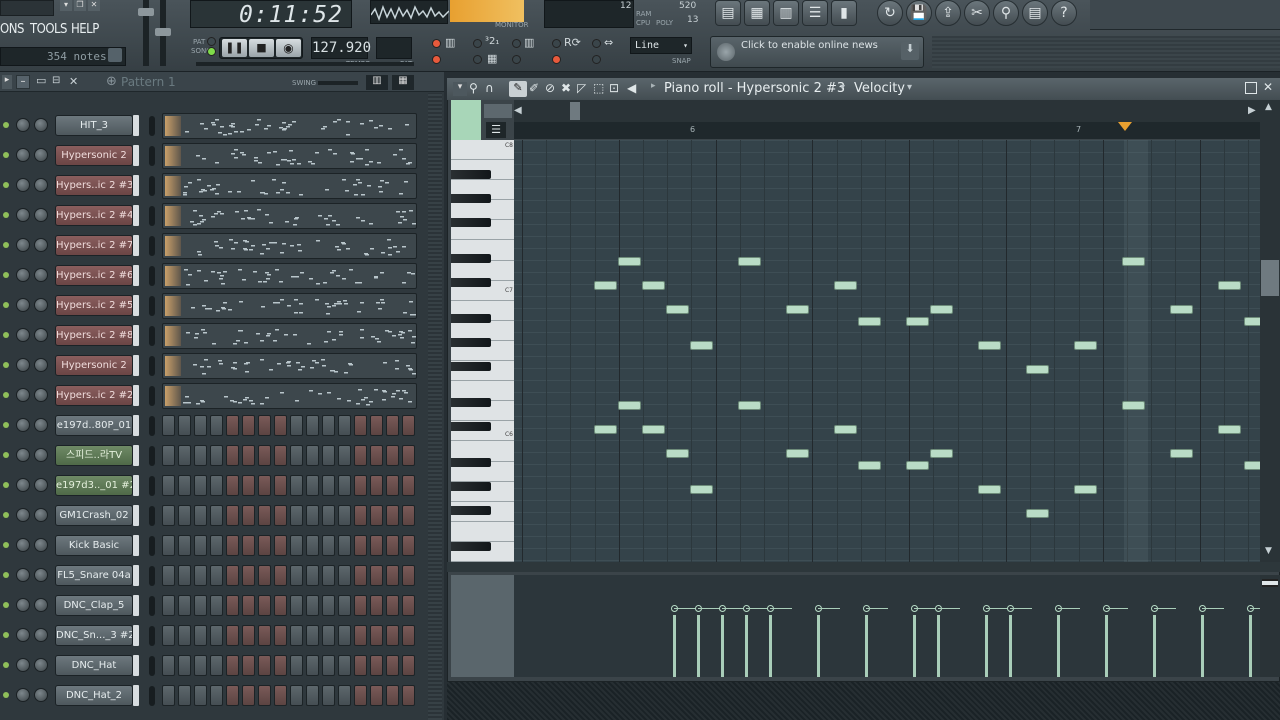 This screenshot has height=720, width=1280. What do you see at coordinates (94, 185) in the screenshot?
I see `channel-name-button: Hypers..ic 2 #3` at bounding box center [94, 185].